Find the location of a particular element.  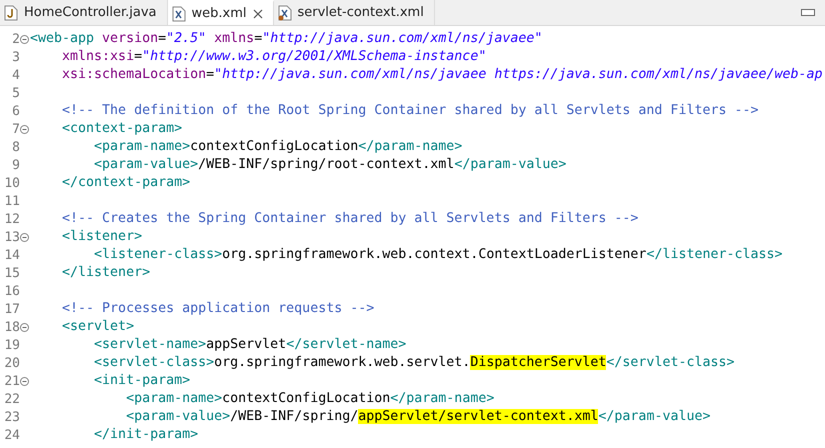

code-line: xmlns:xsi="http://www.w3.org/2001/XMLSchema-instance" is located at coordinates (273, 57).